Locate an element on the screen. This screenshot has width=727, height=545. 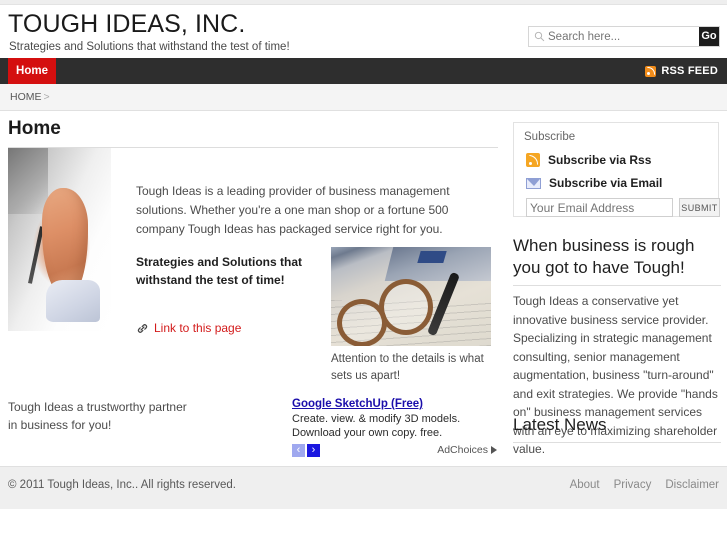
subscribe-via-email: Subscribe via Email is located at coordinates (594, 183).